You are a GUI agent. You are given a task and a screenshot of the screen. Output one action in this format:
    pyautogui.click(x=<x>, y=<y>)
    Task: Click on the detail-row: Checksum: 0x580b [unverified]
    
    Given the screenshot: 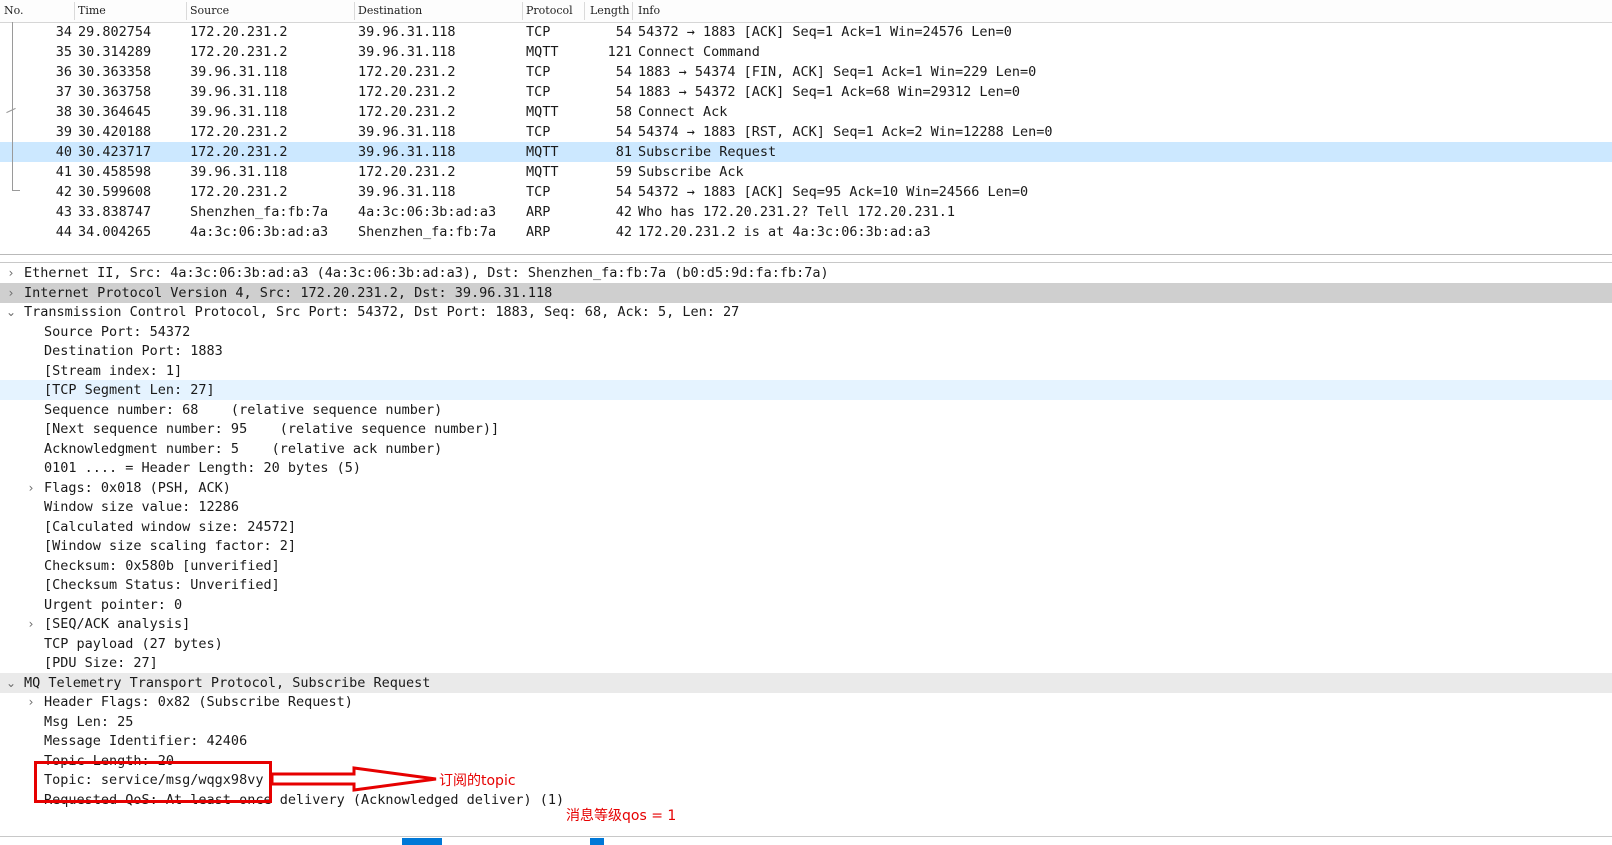 What is the action you would take?
    pyautogui.click(x=806, y=566)
    